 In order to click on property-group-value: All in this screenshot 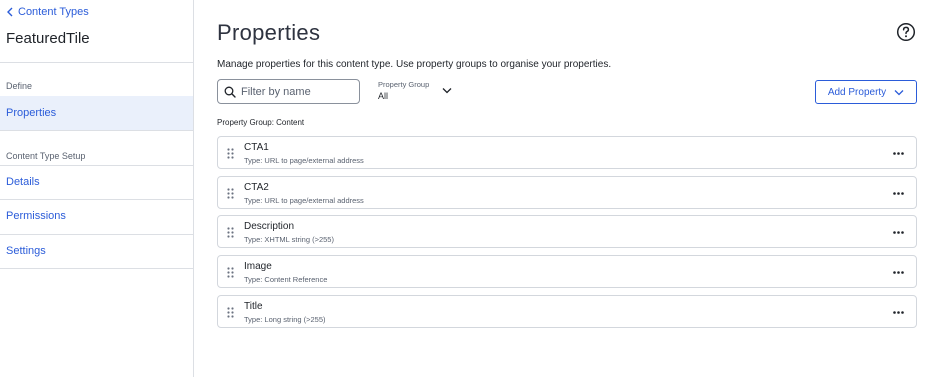, I will do `click(383, 96)`.